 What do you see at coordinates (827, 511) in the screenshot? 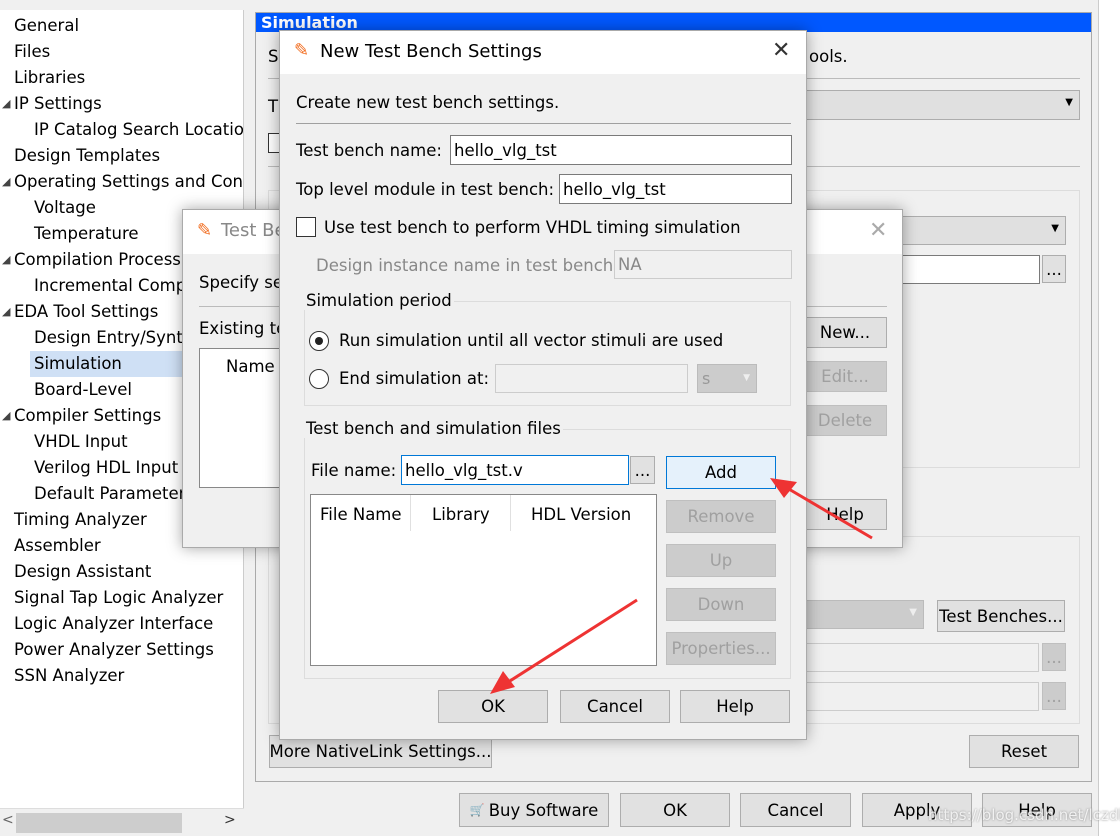
I see `arrow-to-add` at bounding box center [827, 511].